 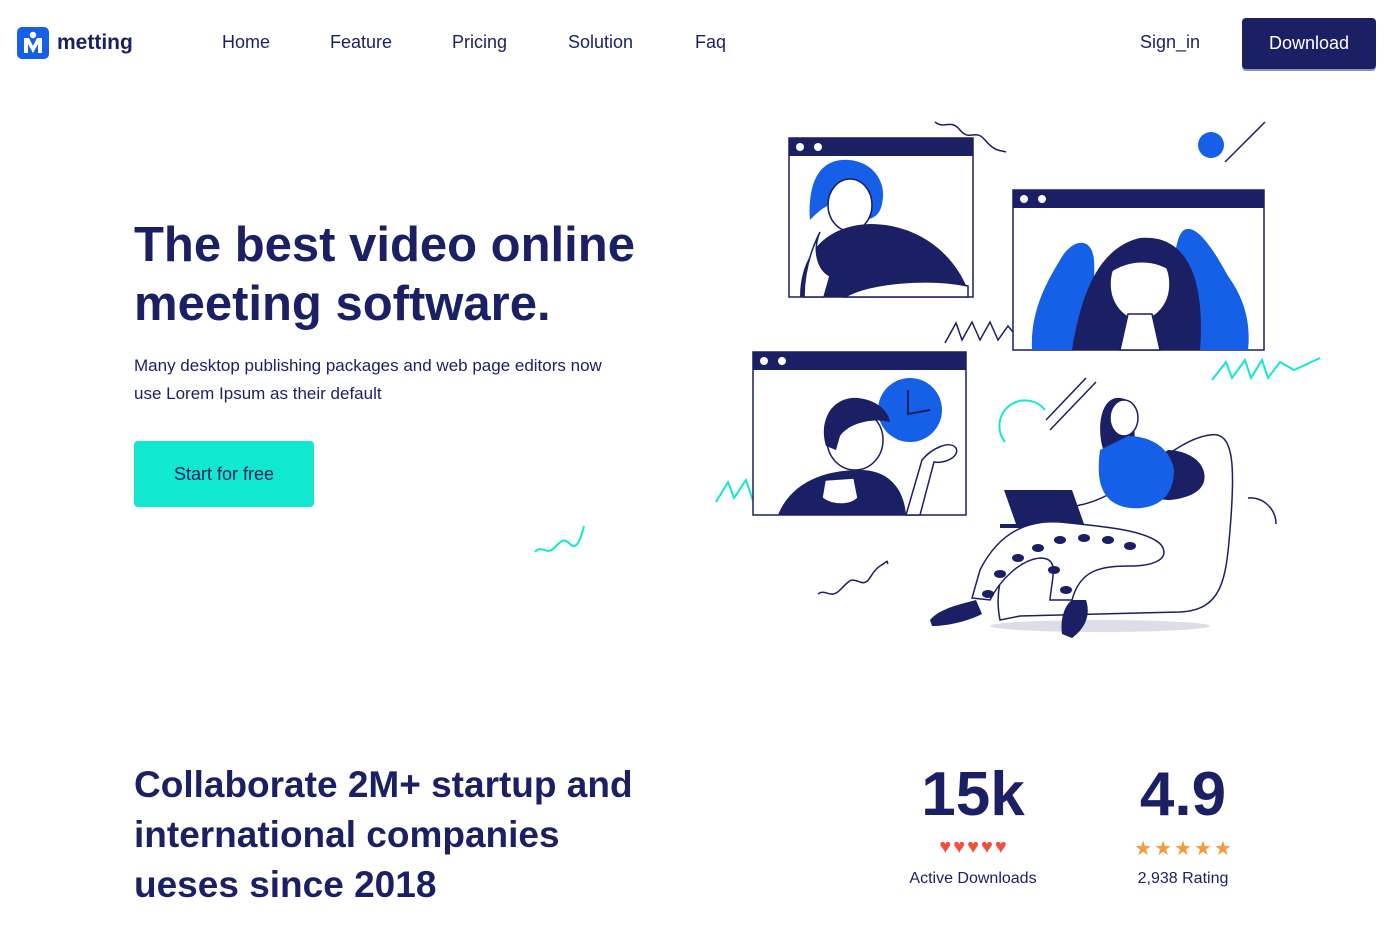 What do you see at coordinates (246, 42) in the screenshot?
I see `nav-home: Home` at bounding box center [246, 42].